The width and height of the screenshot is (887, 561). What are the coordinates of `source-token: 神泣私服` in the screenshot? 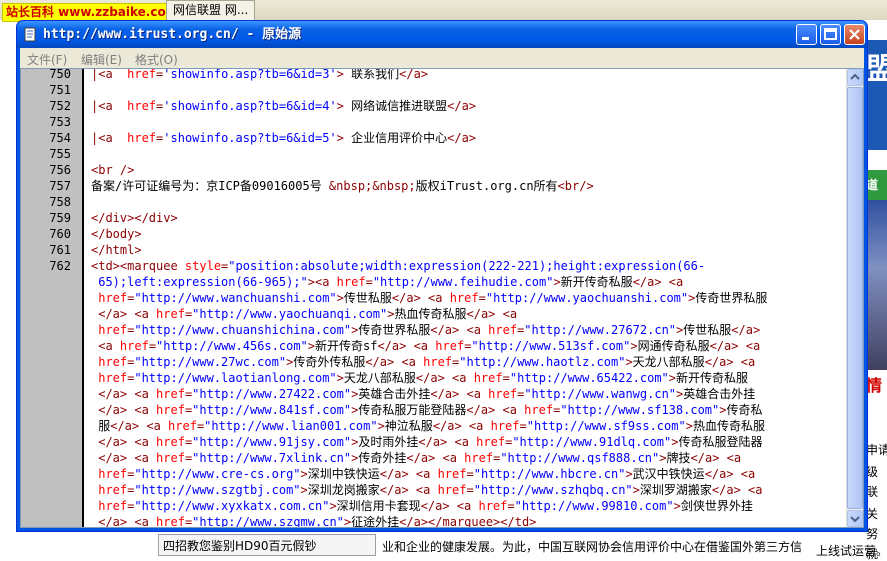 It's located at (408, 426).